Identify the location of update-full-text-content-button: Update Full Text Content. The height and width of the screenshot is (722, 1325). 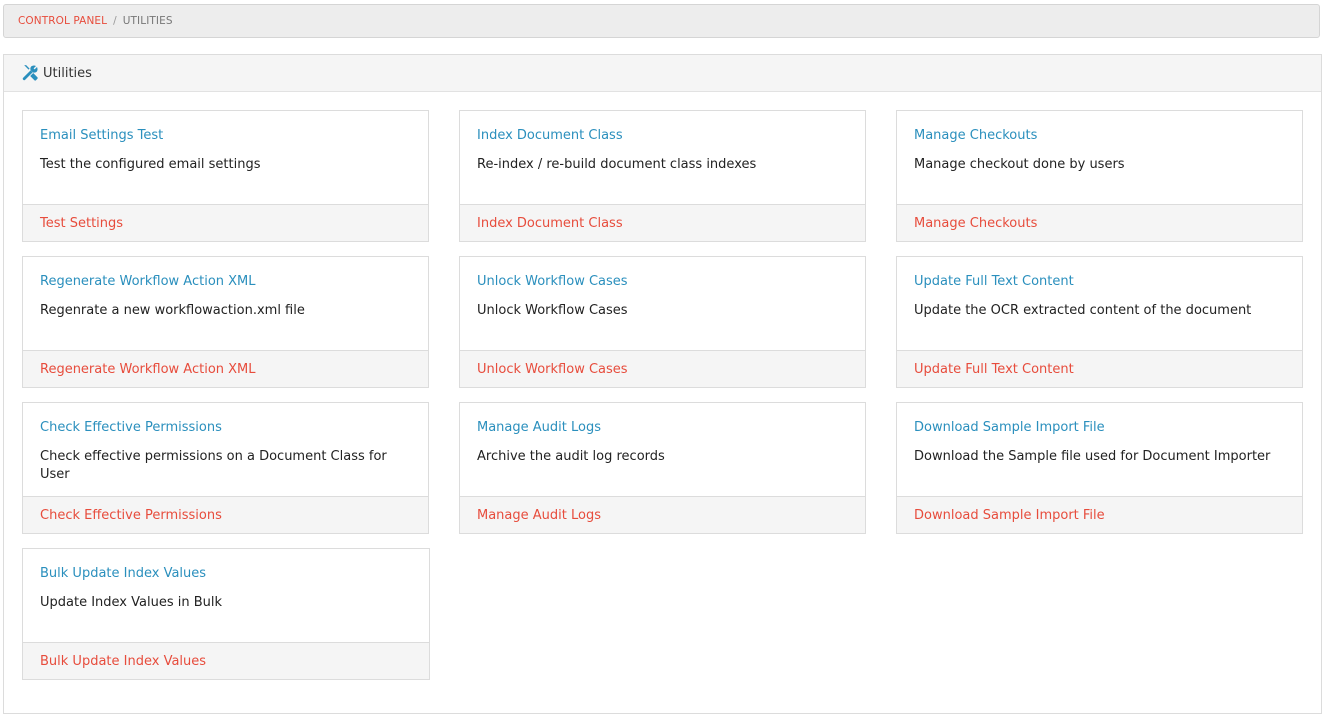
(994, 369).